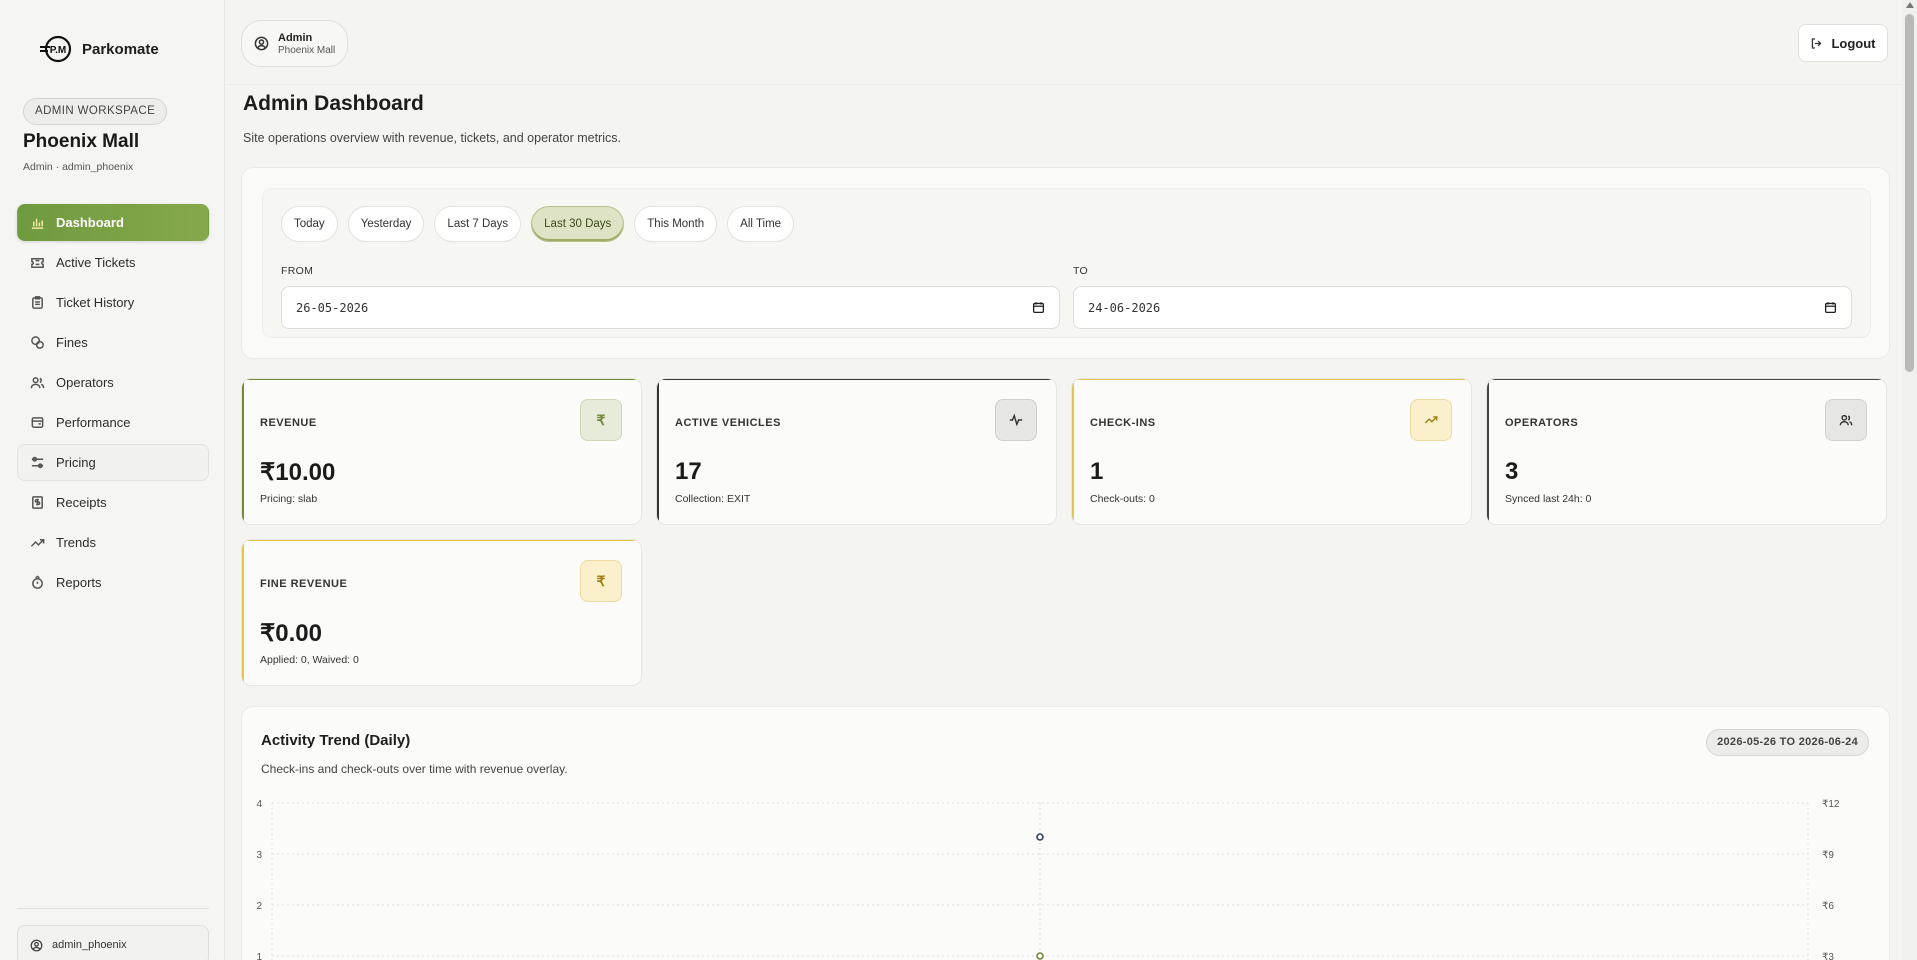 This screenshot has height=960, width=1917. I want to click on sidebar-user-chip: admin_phoenix, so click(113, 942).